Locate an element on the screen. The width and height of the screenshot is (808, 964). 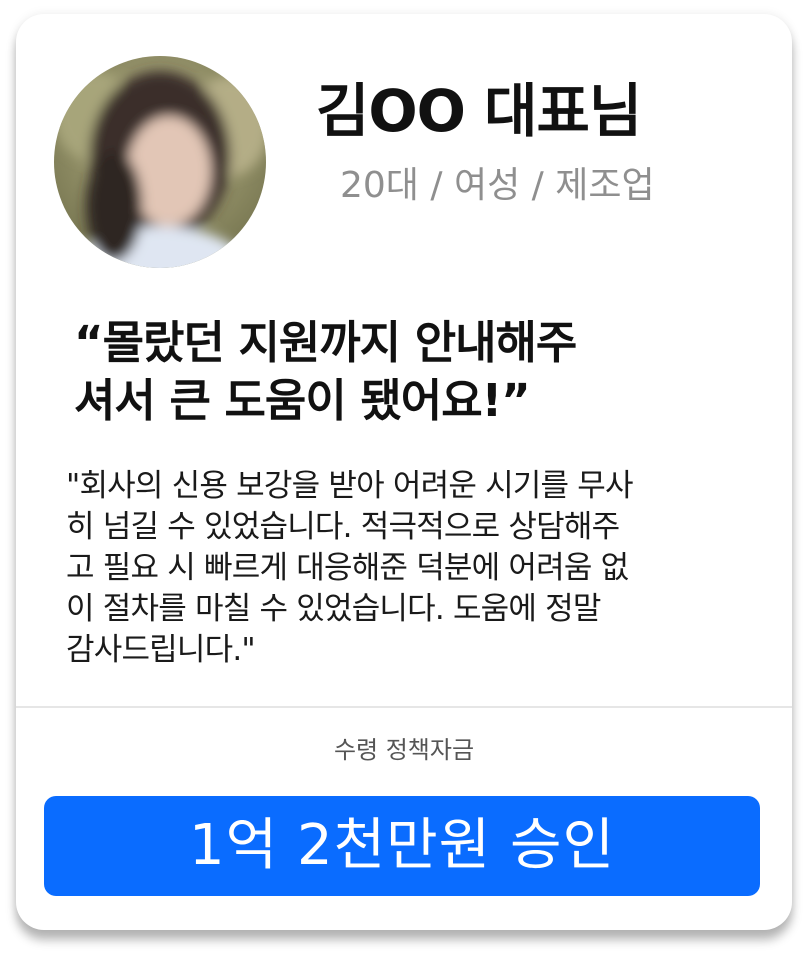
avatar is located at coordinates (160, 162).